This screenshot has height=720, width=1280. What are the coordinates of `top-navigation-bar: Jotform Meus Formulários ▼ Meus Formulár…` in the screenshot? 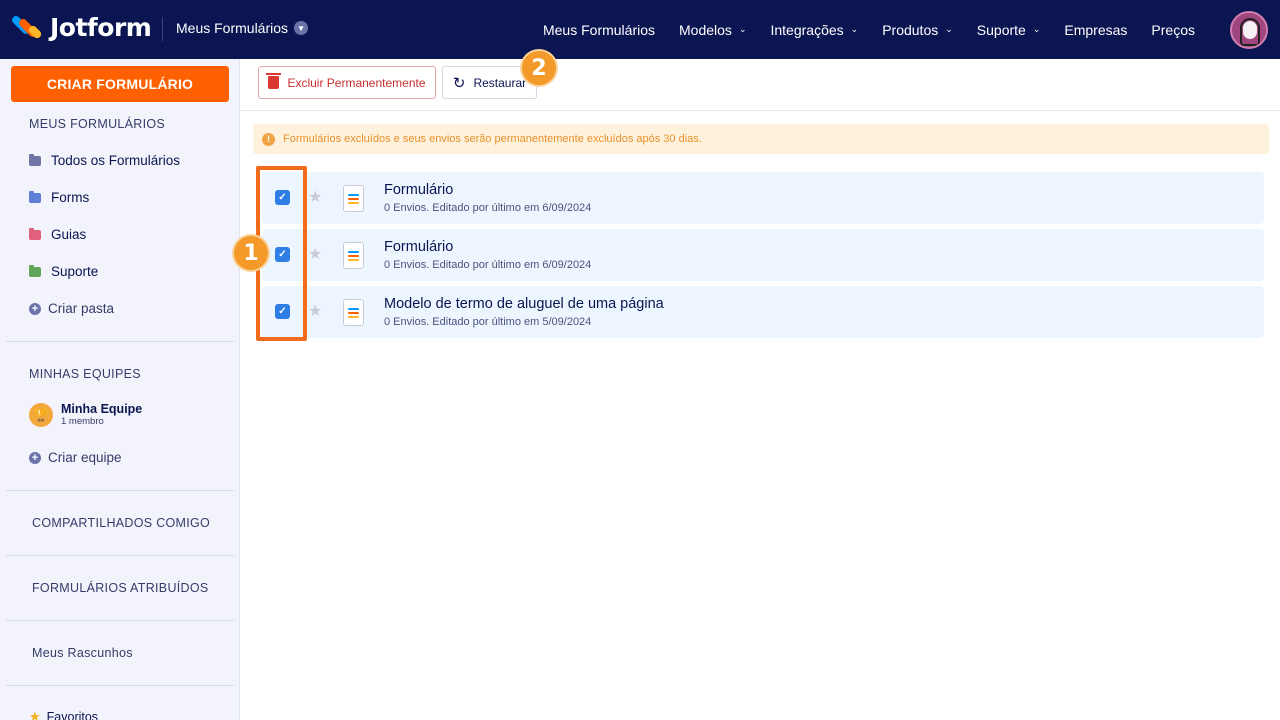 It's located at (640, 29).